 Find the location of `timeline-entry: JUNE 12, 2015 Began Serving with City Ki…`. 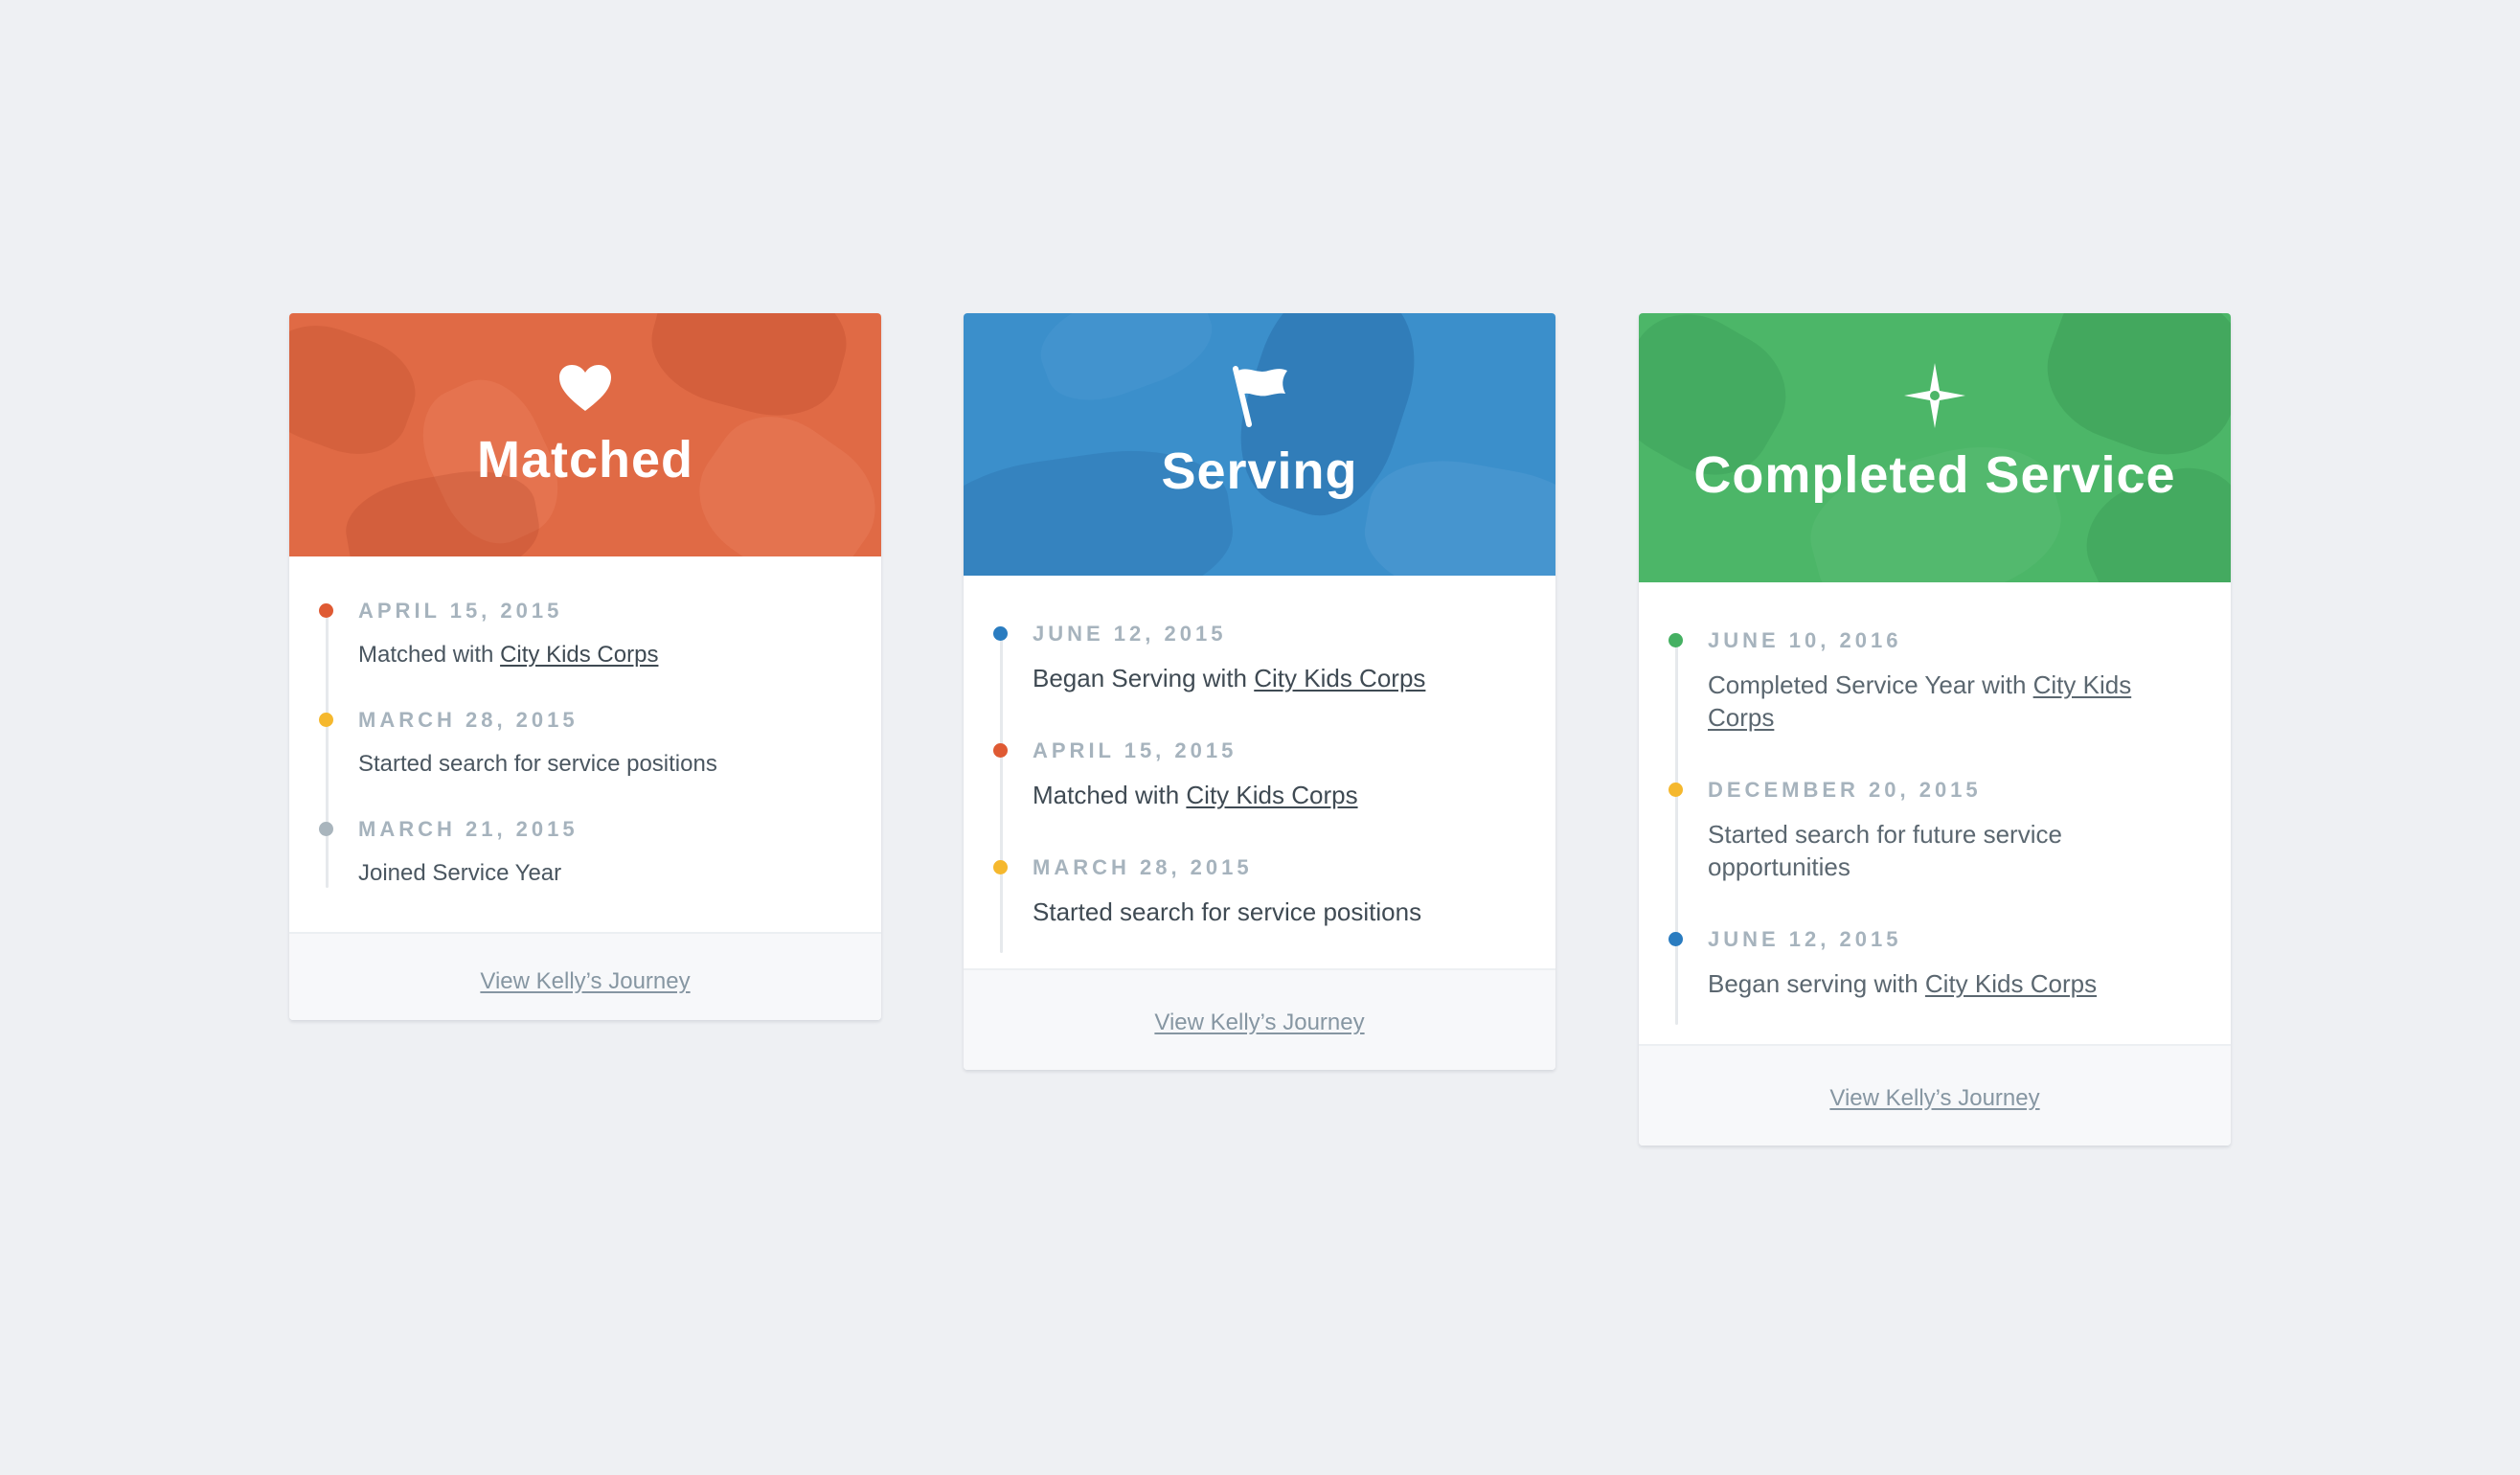

timeline-entry: JUNE 12, 2015 Began Serving with City Ki… is located at coordinates (1260, 658).